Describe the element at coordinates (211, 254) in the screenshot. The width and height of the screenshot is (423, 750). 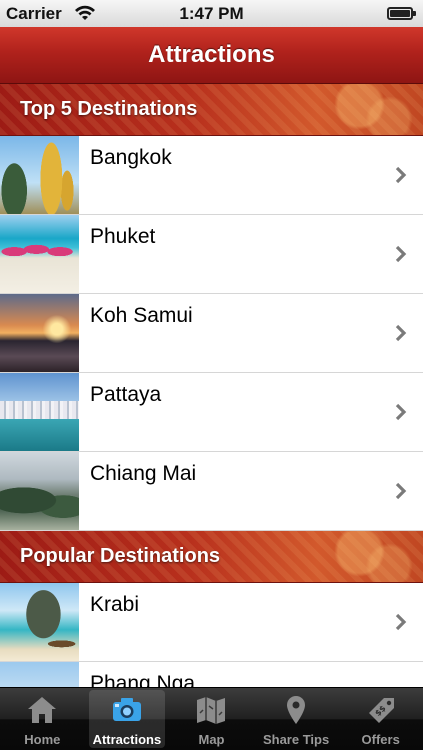
I see `list-item-phuket: Phuket` at that location.